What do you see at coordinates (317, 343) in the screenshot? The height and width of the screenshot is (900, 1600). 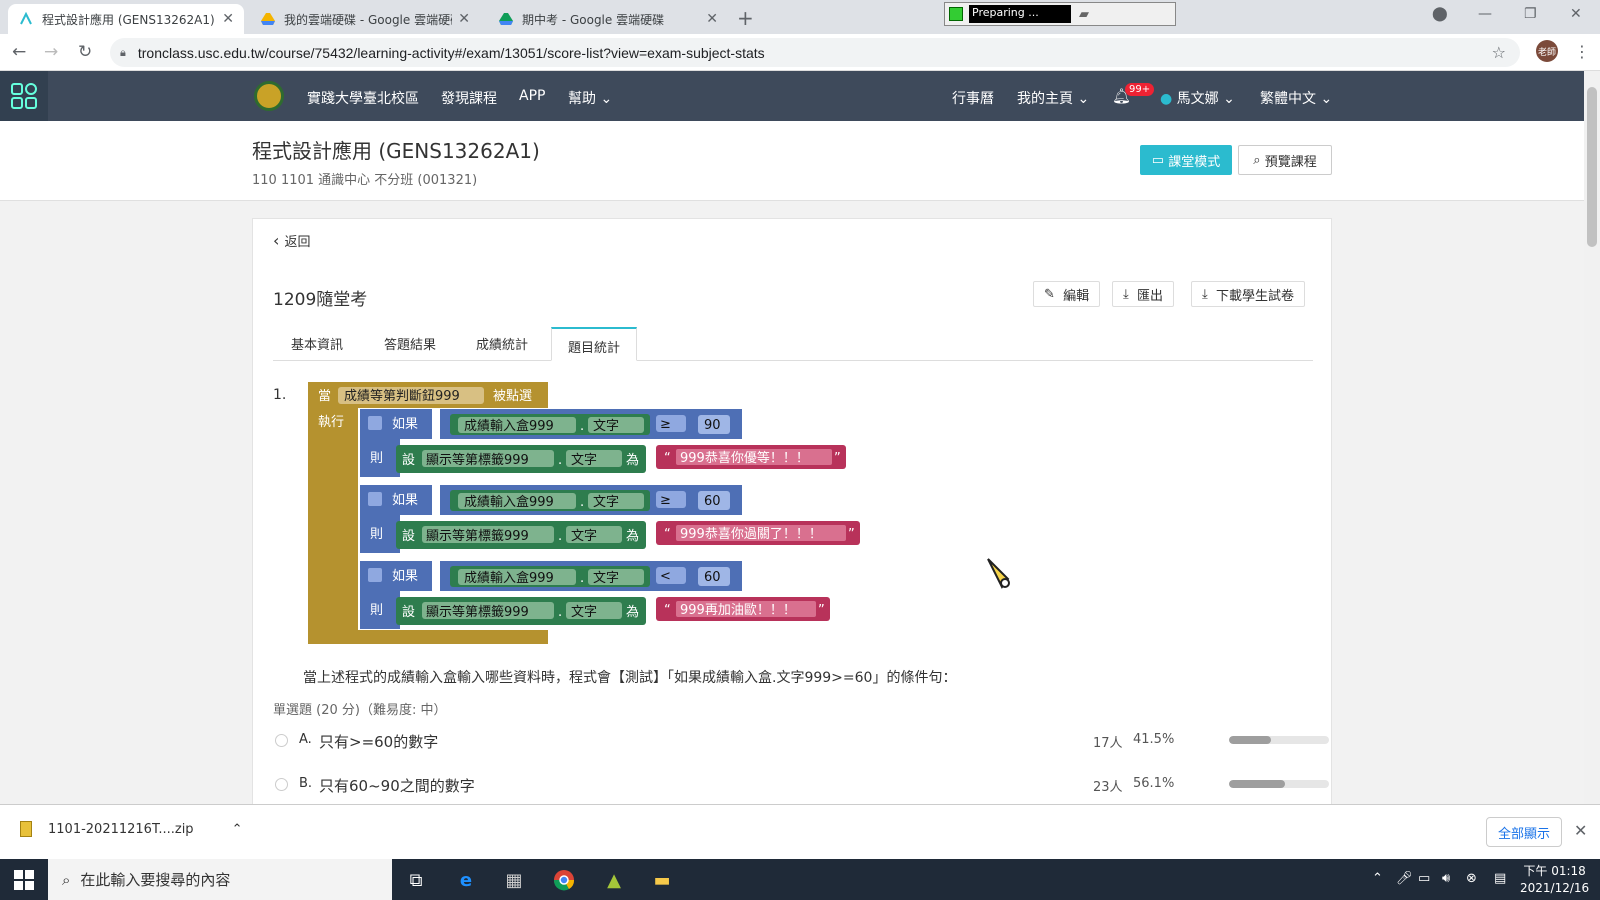 I see `tab-basic-info: 基本資訊` at bounding box center [317, 343].